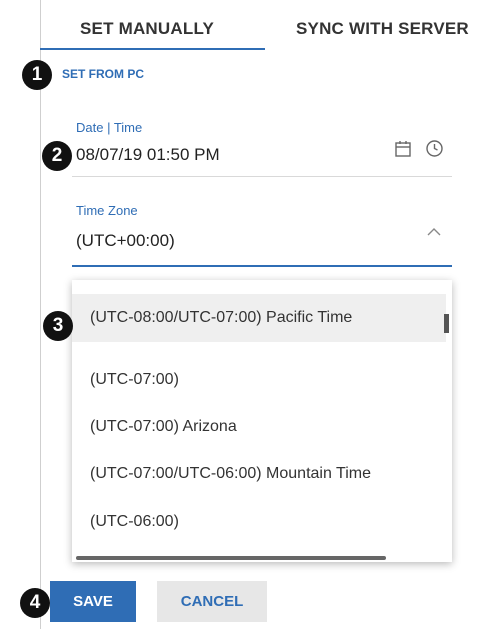  Describe the element at coordinates (107, 210) in the screenshot. I see `time-zone-label: Time Zone` at that location.